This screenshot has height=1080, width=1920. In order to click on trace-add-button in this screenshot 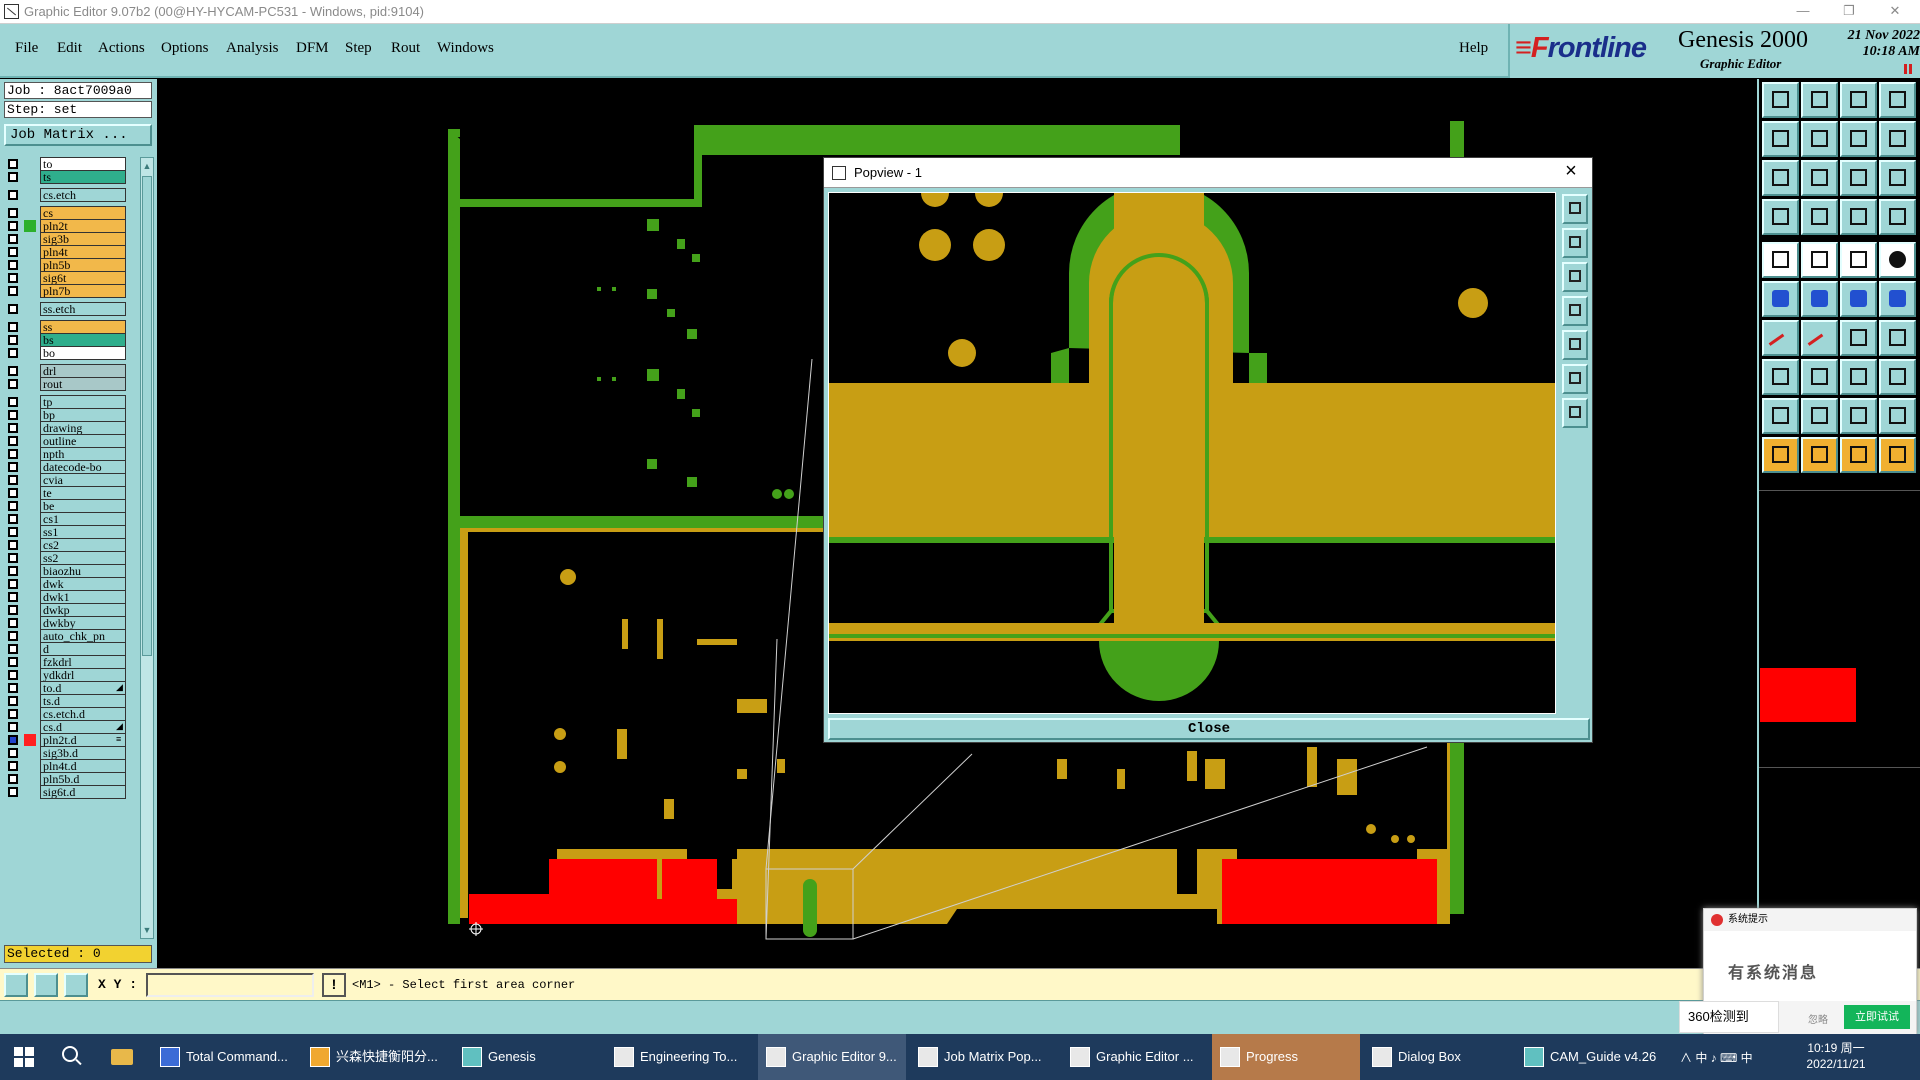, I will do `click(1819, 377)`.